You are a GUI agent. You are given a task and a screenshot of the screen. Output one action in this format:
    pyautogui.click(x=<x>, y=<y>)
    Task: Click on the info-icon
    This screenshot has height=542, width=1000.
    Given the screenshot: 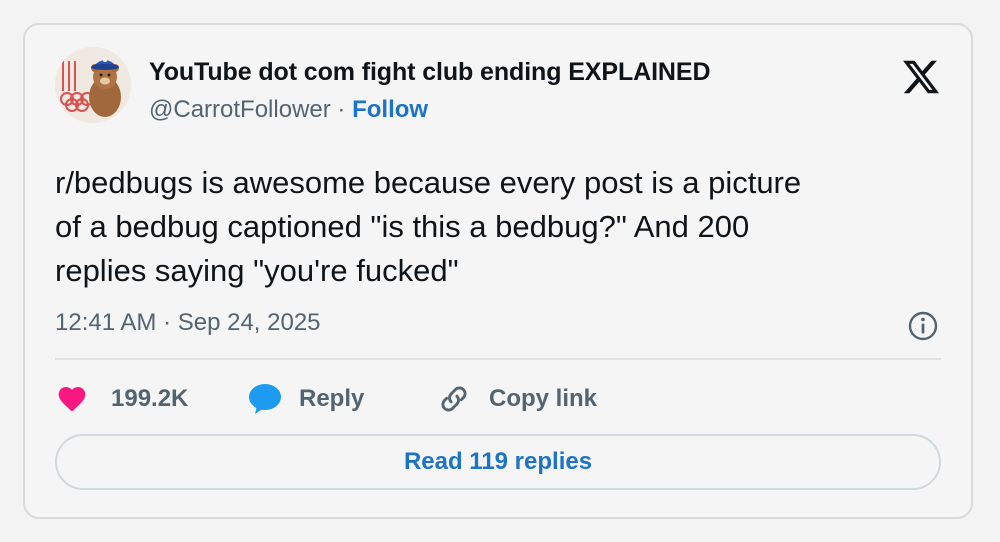 What is the action you would take?
    pyautogui.click(x=923, y=326)
    